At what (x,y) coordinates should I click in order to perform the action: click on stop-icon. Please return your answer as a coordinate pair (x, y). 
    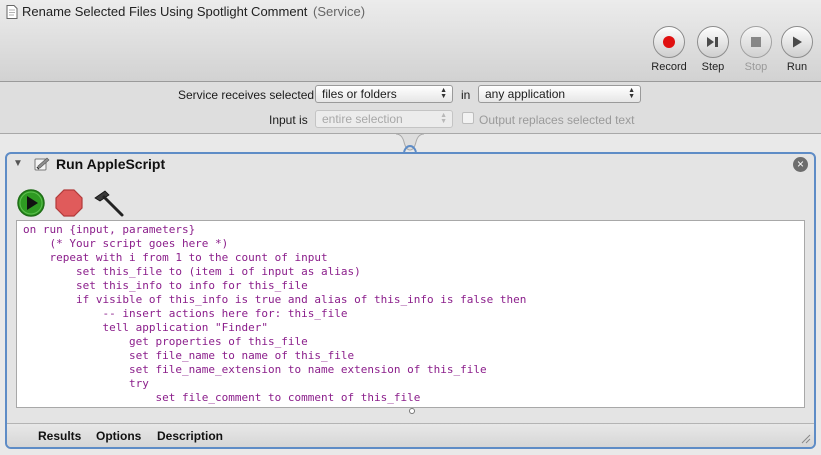
    Looking at the image, I should click on (756, 42).